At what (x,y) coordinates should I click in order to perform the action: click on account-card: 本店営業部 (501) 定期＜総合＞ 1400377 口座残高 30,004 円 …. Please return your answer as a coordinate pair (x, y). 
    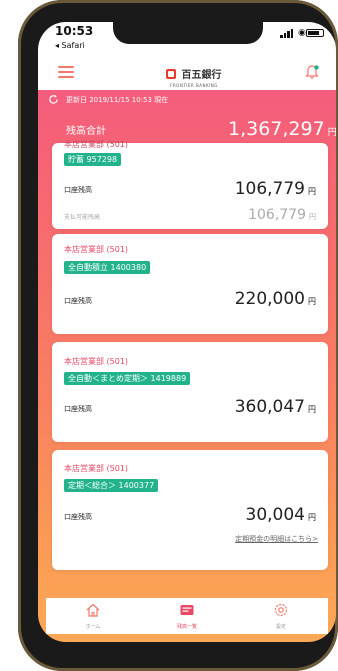
    Looking at the image, I should click on (190, 510).